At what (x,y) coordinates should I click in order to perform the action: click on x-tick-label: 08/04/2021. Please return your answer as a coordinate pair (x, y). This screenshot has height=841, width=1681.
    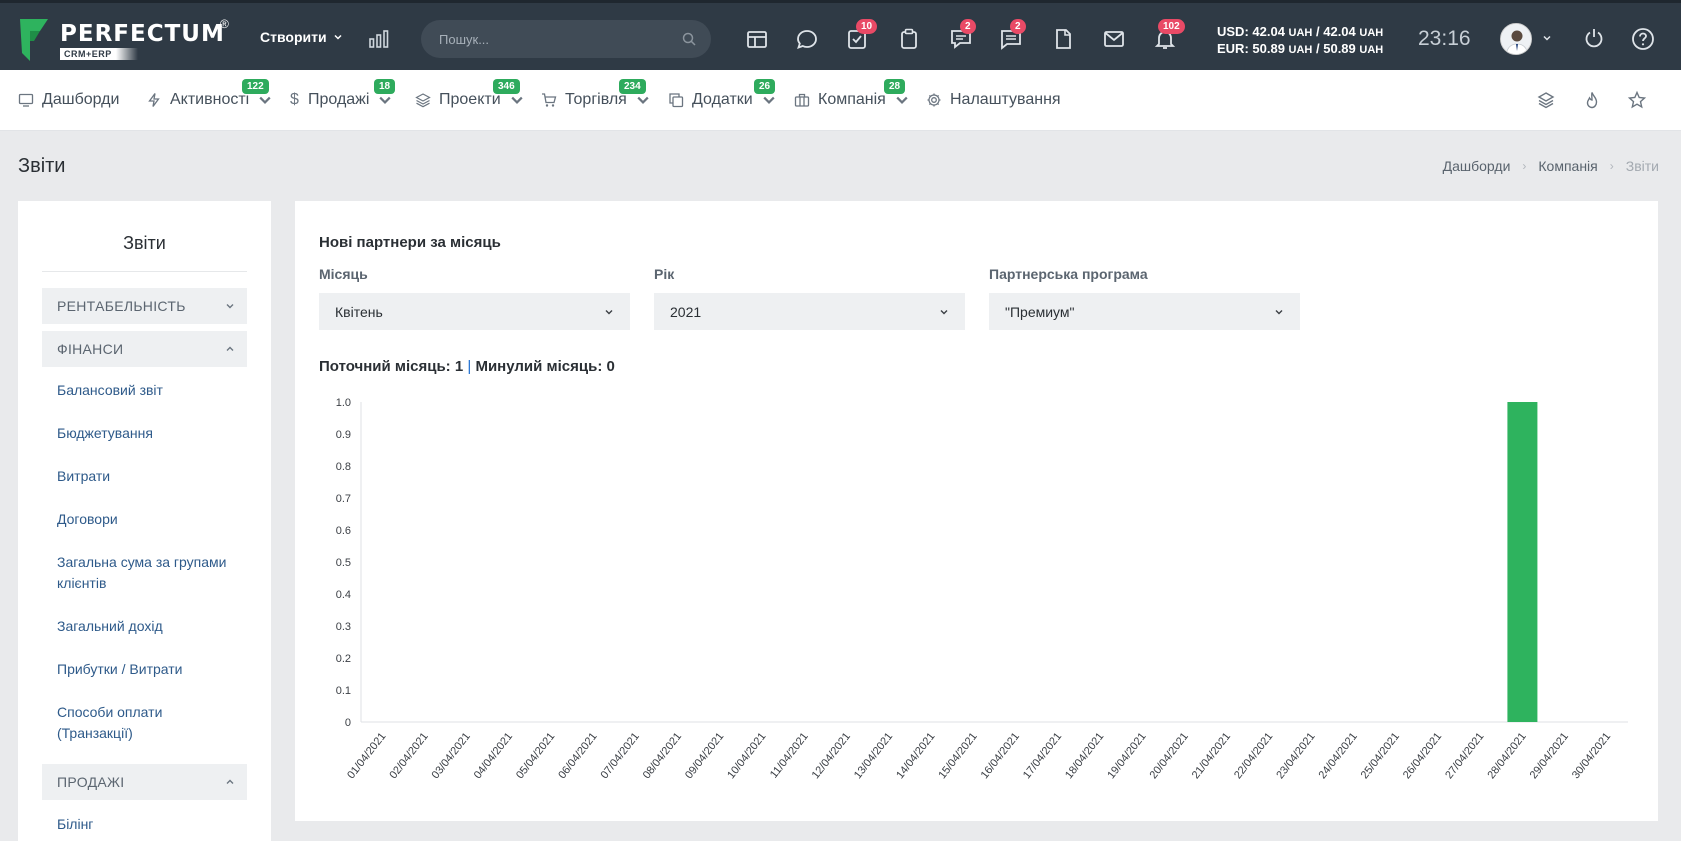
    Looking at the image, I should click on (662, 755).